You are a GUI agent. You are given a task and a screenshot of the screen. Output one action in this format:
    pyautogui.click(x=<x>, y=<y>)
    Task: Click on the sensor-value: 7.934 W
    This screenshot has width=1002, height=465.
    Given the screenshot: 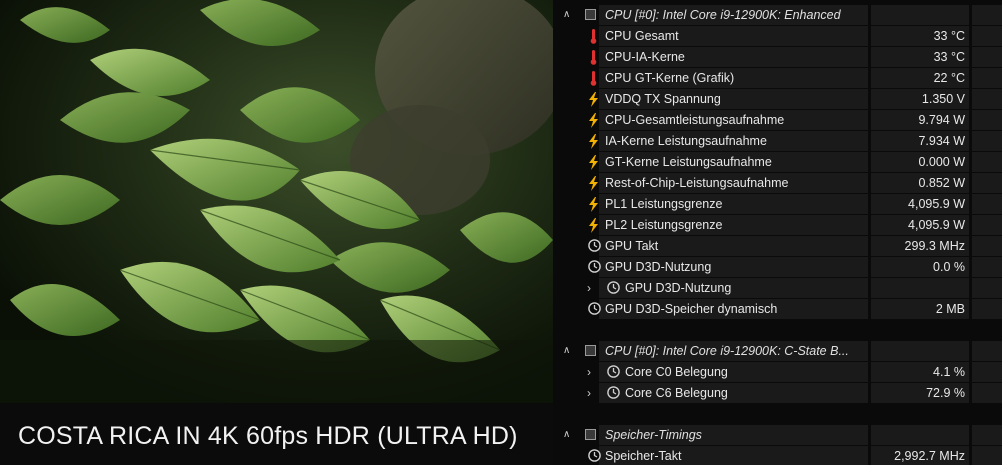 What is the action you would take?
    pyautogui.click(x=941, y=141)
    